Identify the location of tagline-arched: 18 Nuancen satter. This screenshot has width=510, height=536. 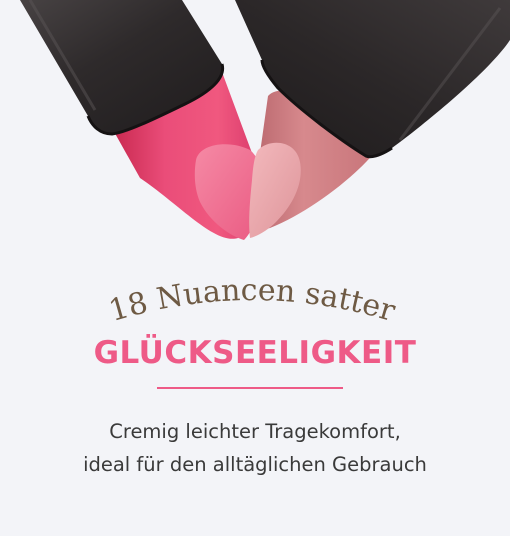
(252, 304).